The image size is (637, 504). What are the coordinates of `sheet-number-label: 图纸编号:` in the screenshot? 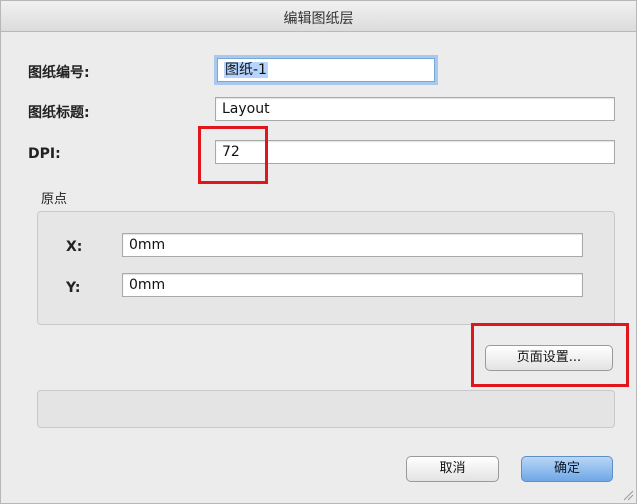 It's located at (59, 73).